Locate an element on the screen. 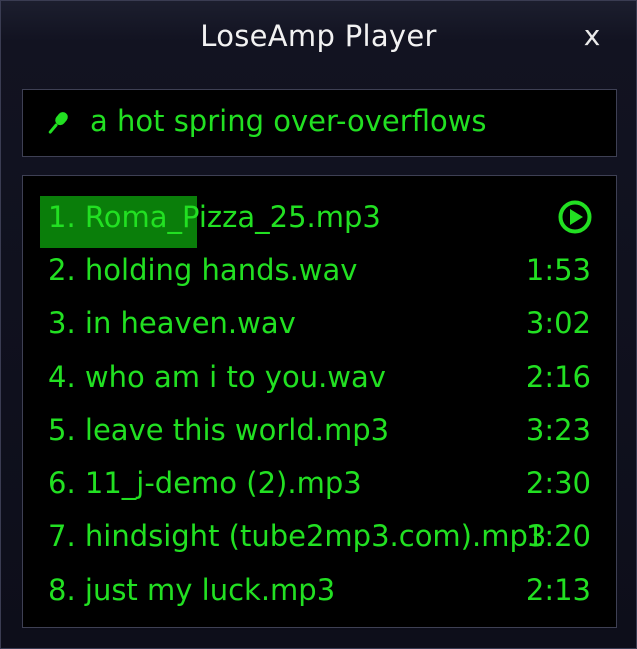 The height and width of the screenshot is (649, 637). close-button: x is located at coordinates (592, 36).